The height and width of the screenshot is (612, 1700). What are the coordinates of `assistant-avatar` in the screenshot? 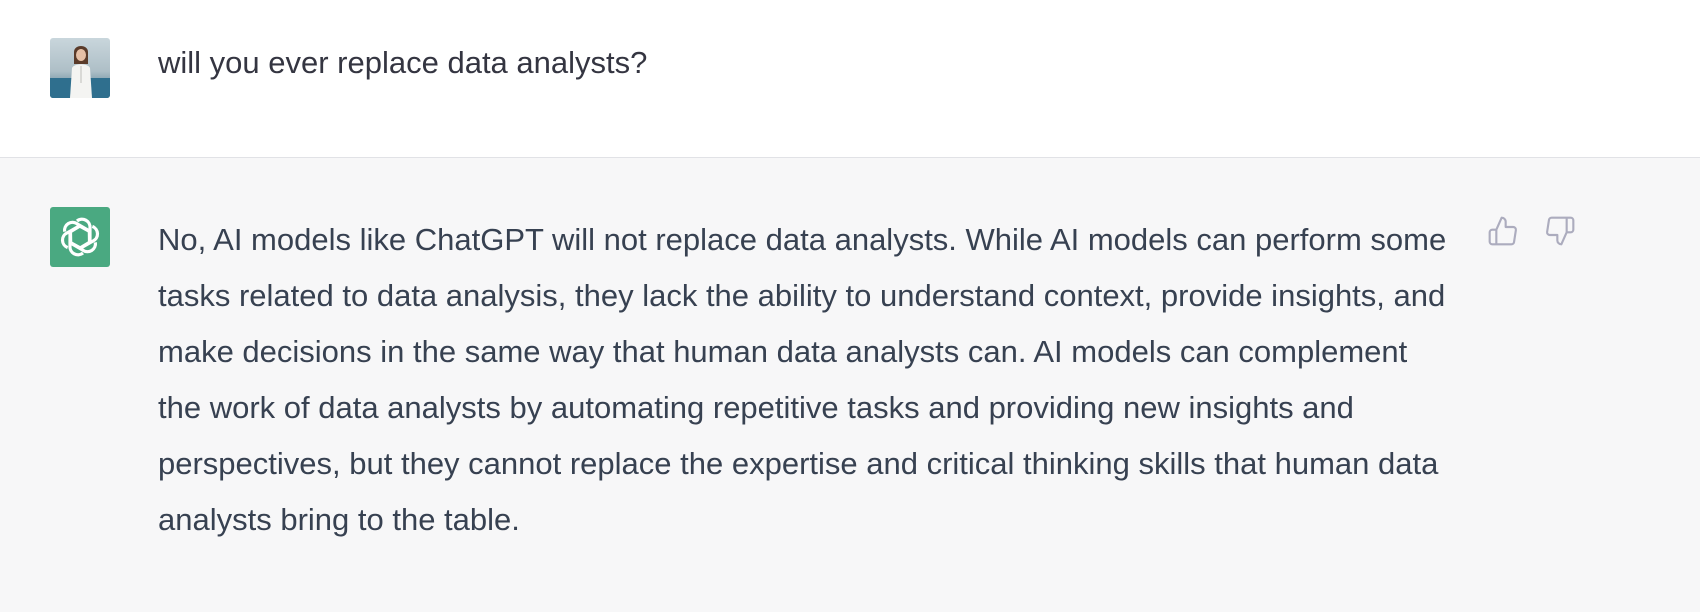 It's located at (80, 237).